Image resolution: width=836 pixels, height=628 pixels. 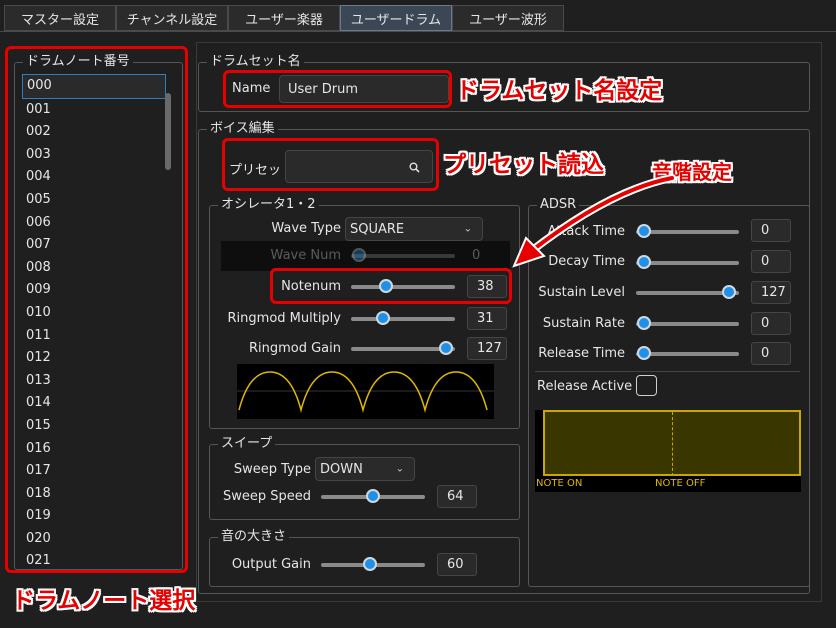 What do you see at coordinates (672, 444) in the screenshot?
I see `note-off-marker` at bounding box center [672, 444].